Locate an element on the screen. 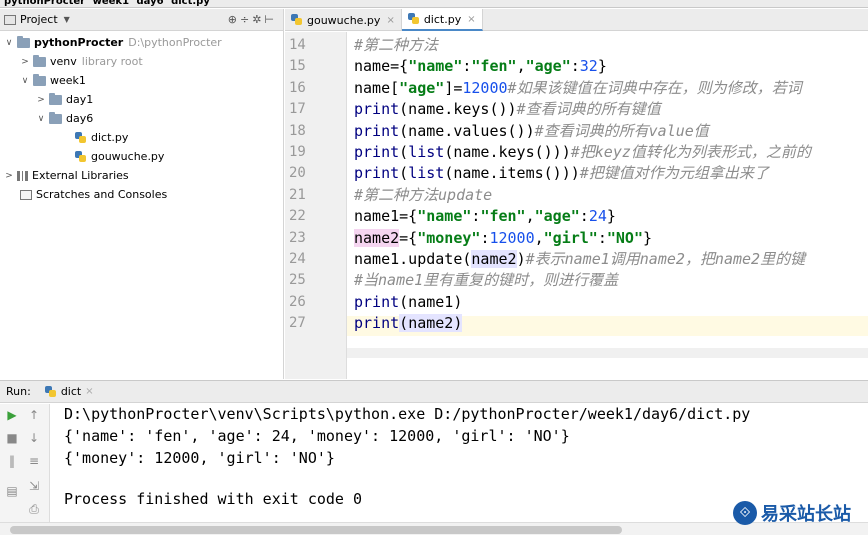  line-number: 25 is located at coordinates (297, 280).